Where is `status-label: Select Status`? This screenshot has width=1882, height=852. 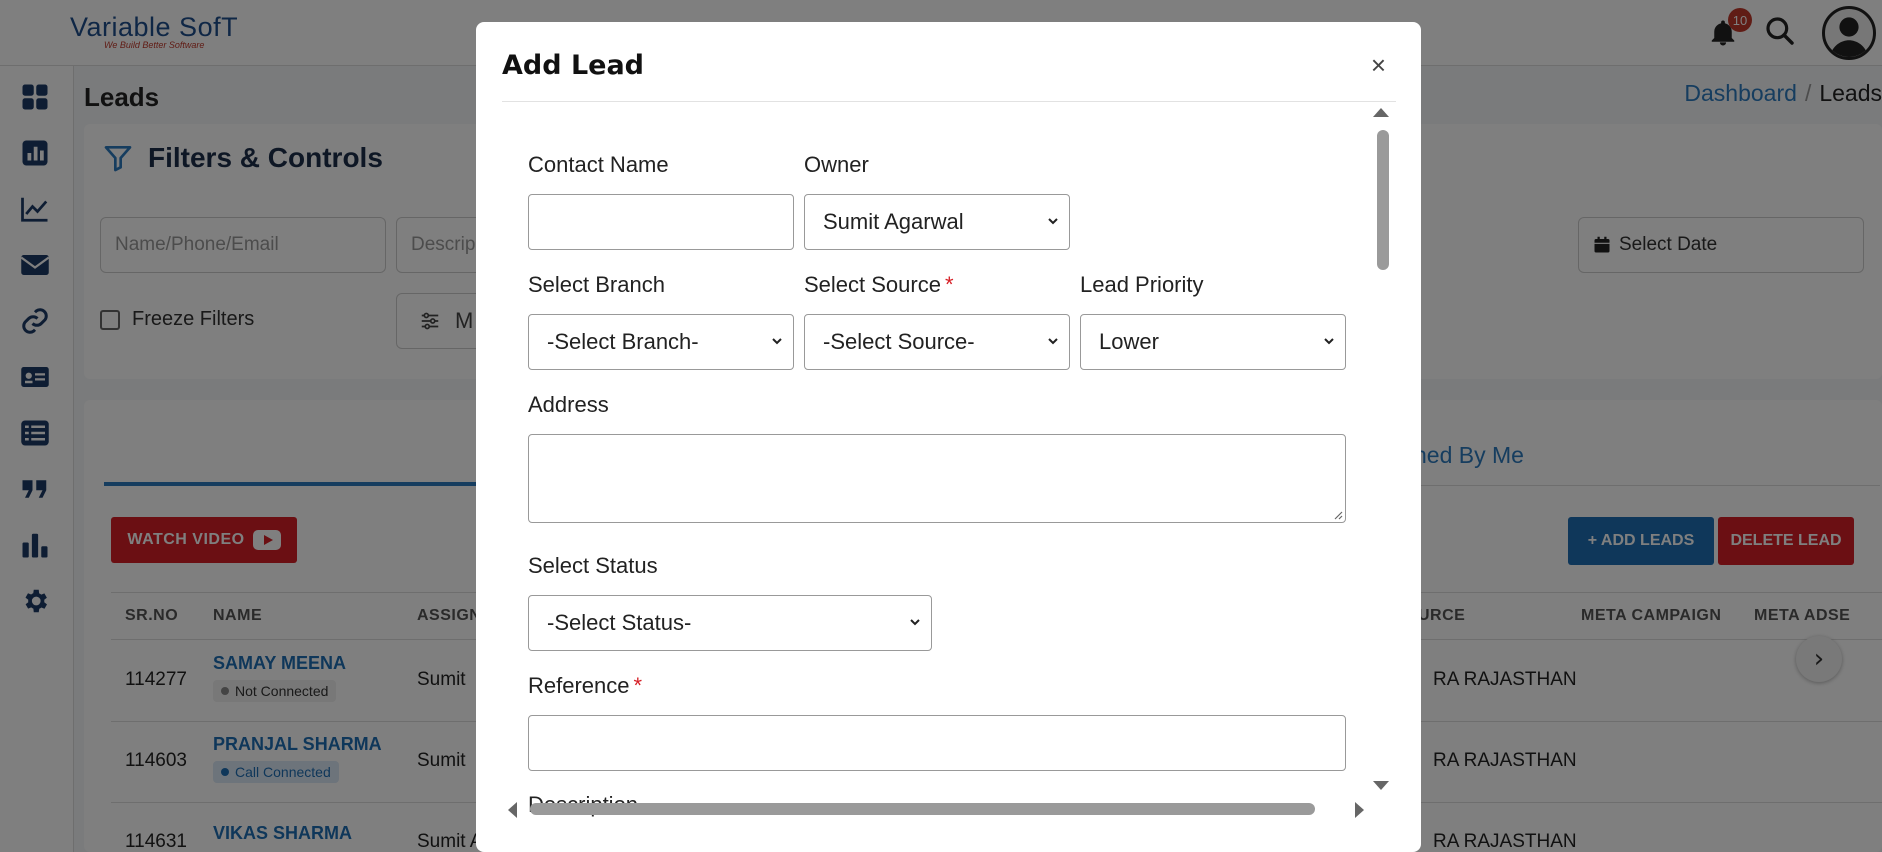 status-label: Select Status is located at coordinates (593, 565).